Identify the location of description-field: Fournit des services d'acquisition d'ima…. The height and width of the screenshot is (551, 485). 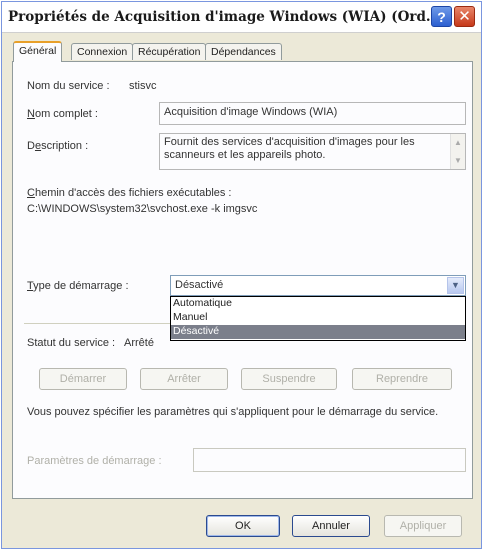
(312, 151).